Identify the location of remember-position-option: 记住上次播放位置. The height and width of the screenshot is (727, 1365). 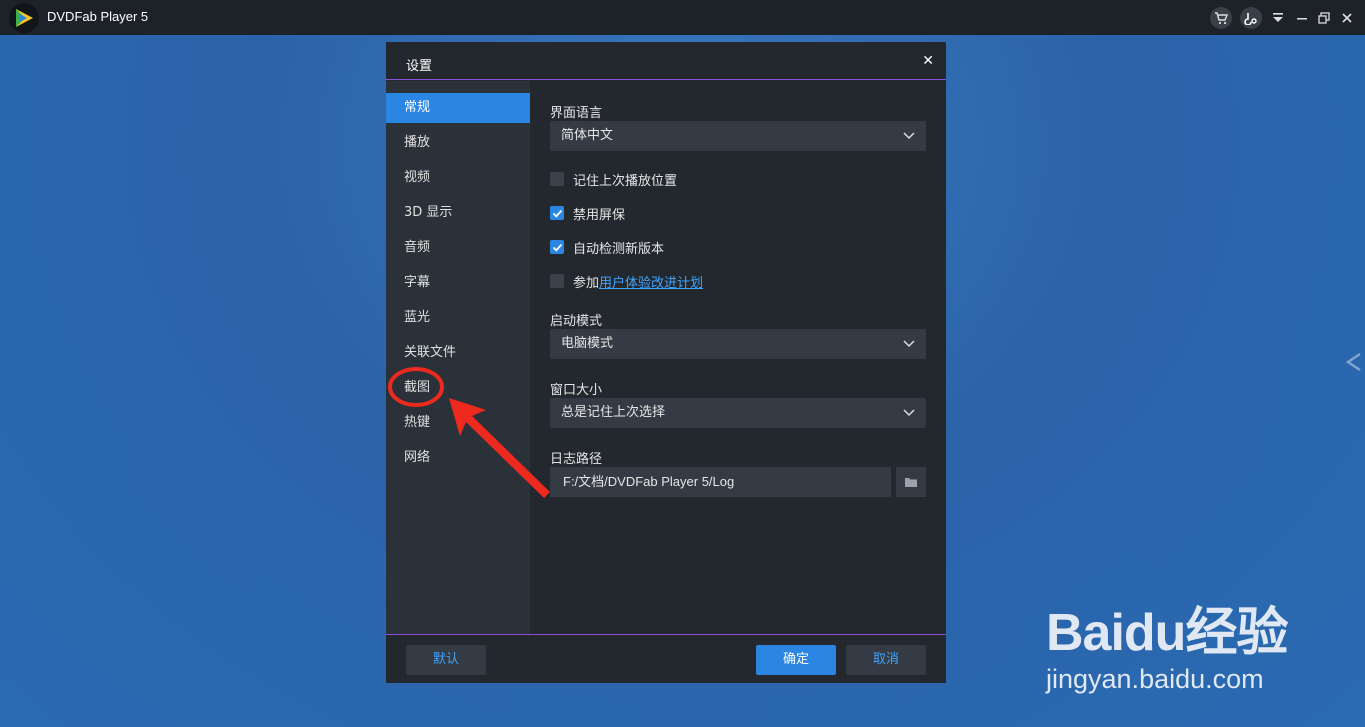
(614, 179).